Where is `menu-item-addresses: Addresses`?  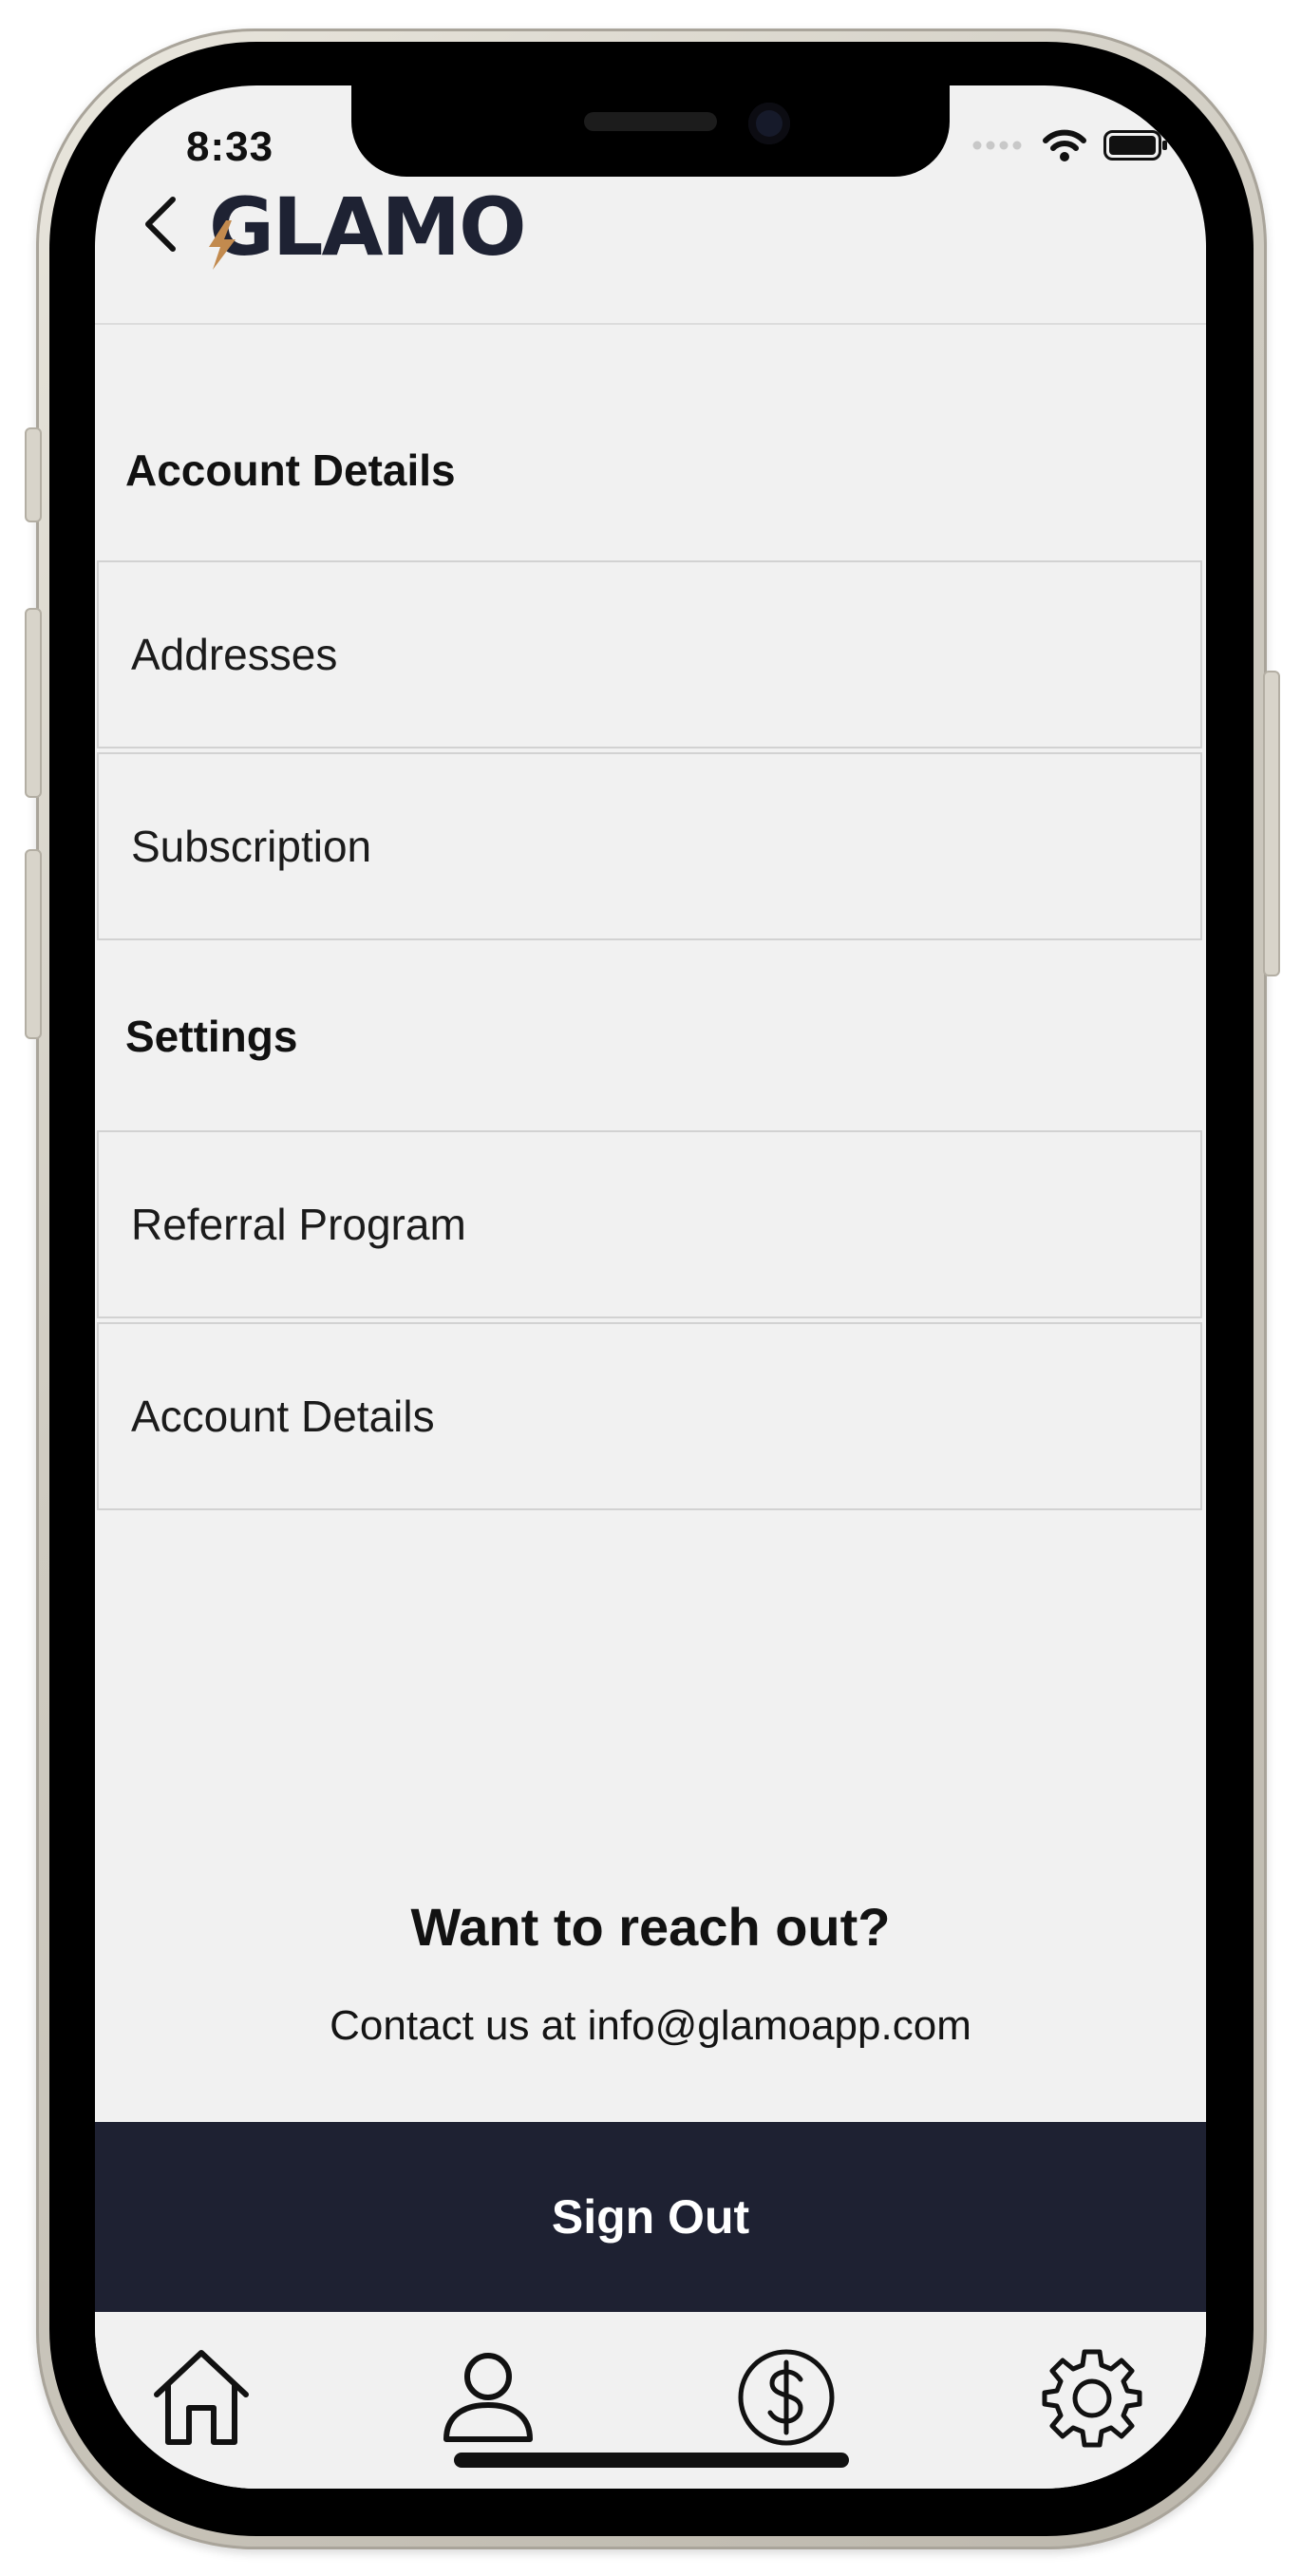 menu-item-addresses: Addresses is located at coordinates (649, 654).